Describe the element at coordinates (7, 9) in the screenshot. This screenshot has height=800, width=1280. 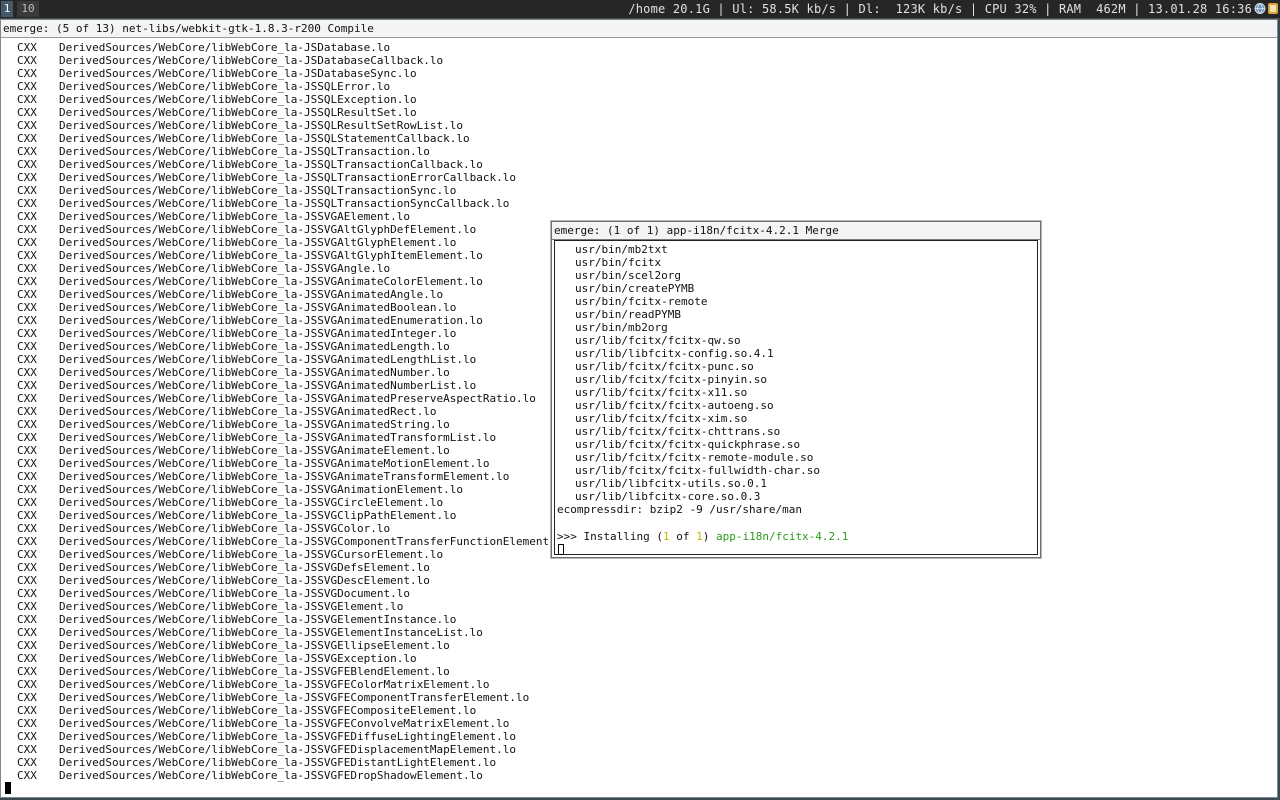
I see `tag-1: 1` at that location.